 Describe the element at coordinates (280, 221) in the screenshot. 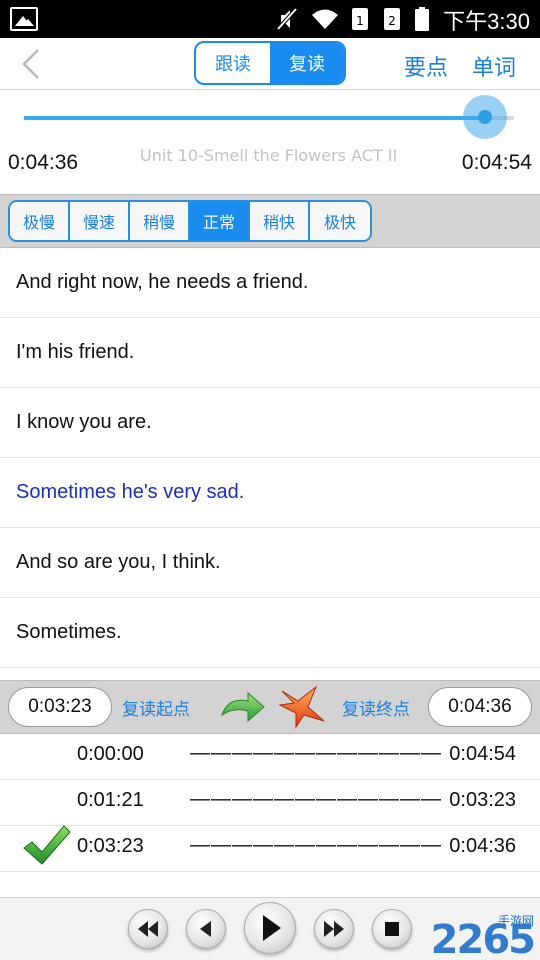

I see `speed-slightly-fast: 稍快` at that location.